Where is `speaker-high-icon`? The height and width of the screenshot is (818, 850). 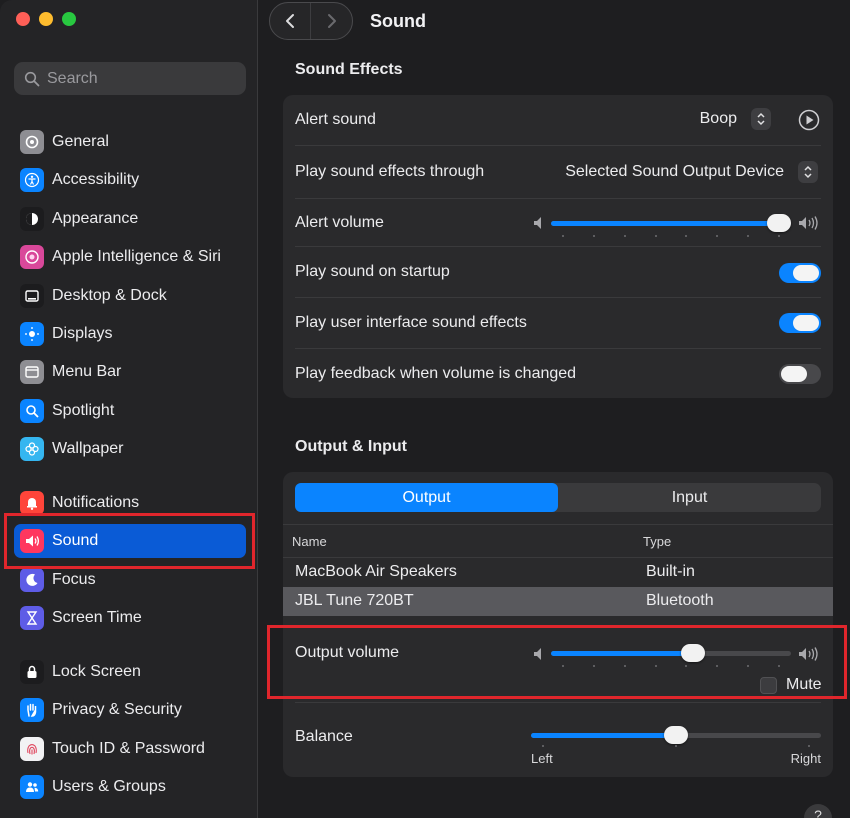
speaker-high-icon is located at coordinates (808, 223).